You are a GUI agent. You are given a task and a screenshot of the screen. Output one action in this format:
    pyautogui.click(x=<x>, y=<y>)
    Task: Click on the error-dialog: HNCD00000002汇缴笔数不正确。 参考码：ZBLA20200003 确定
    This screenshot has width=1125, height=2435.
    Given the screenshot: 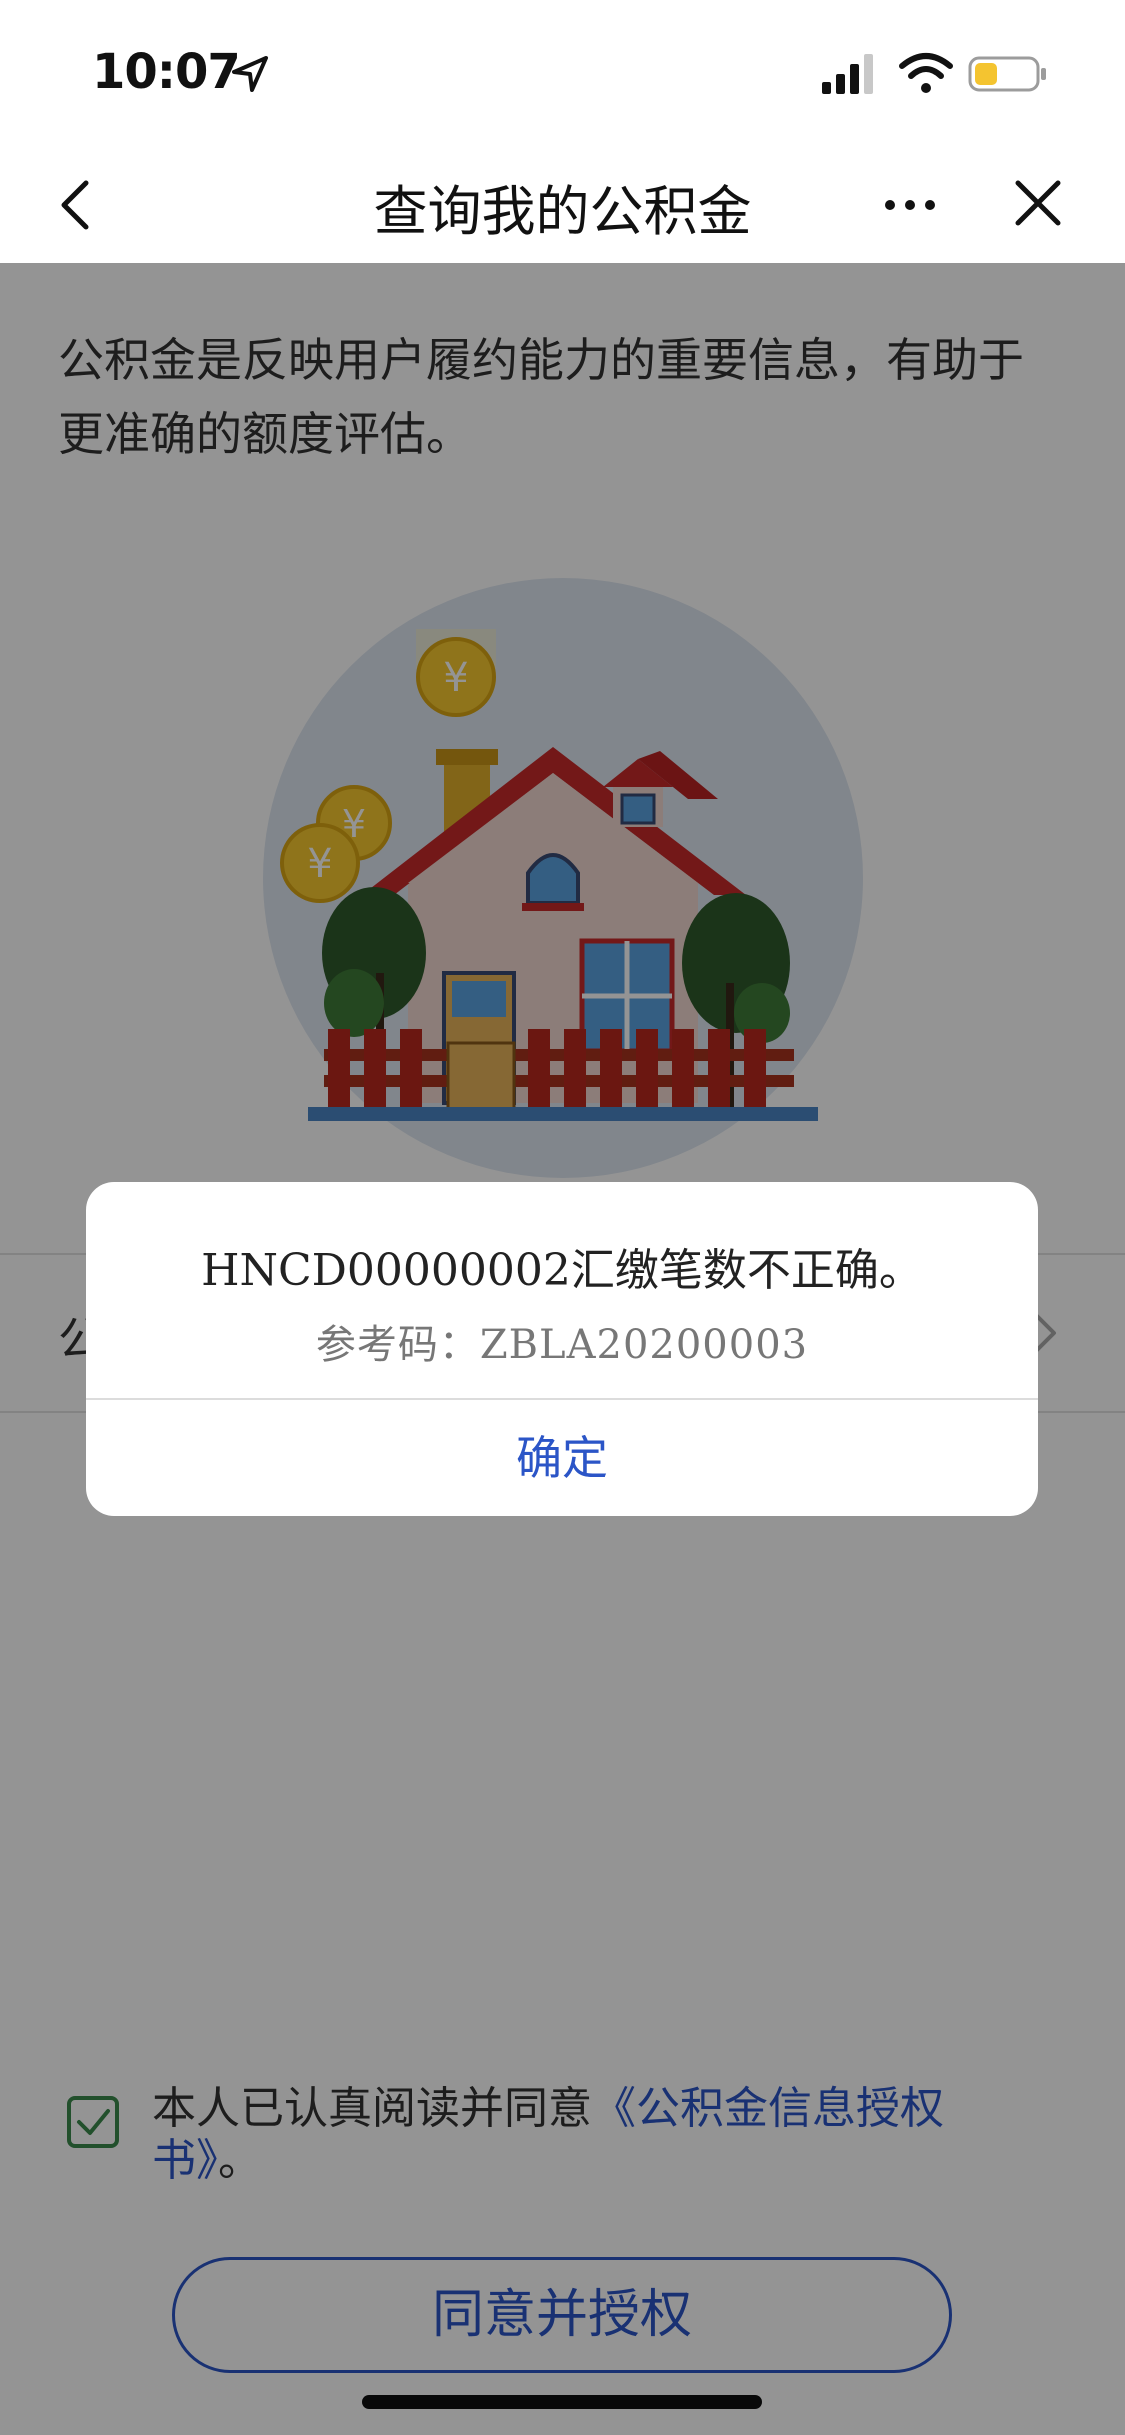 What is the action you would take?
    pyautogui.click(x=562, y=1349)
    